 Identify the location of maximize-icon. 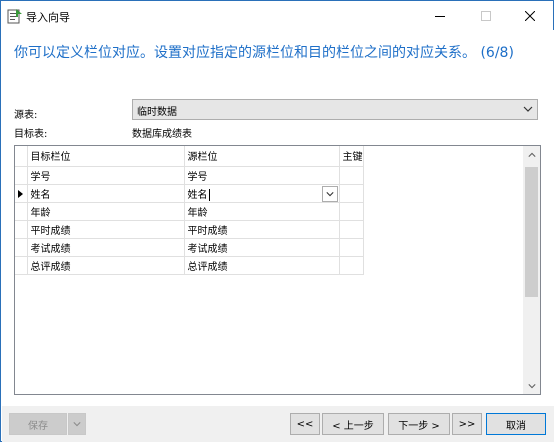
(486, 15).